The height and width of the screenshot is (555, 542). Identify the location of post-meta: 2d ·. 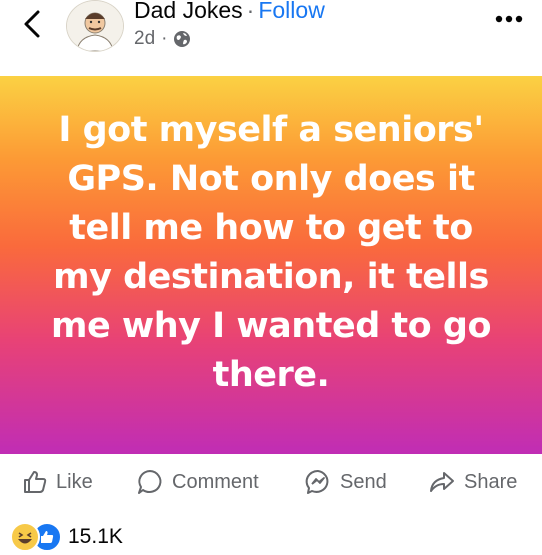
(162, 39).